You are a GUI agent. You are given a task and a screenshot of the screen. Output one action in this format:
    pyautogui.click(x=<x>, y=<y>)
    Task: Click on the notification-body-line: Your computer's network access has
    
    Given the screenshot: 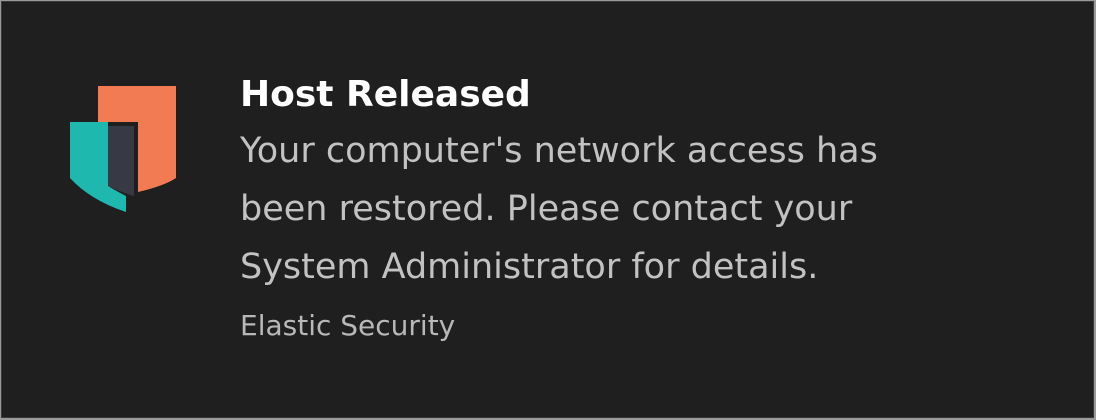 What is the action you would take?
    pyautogui.click(x=559, y=151)
    